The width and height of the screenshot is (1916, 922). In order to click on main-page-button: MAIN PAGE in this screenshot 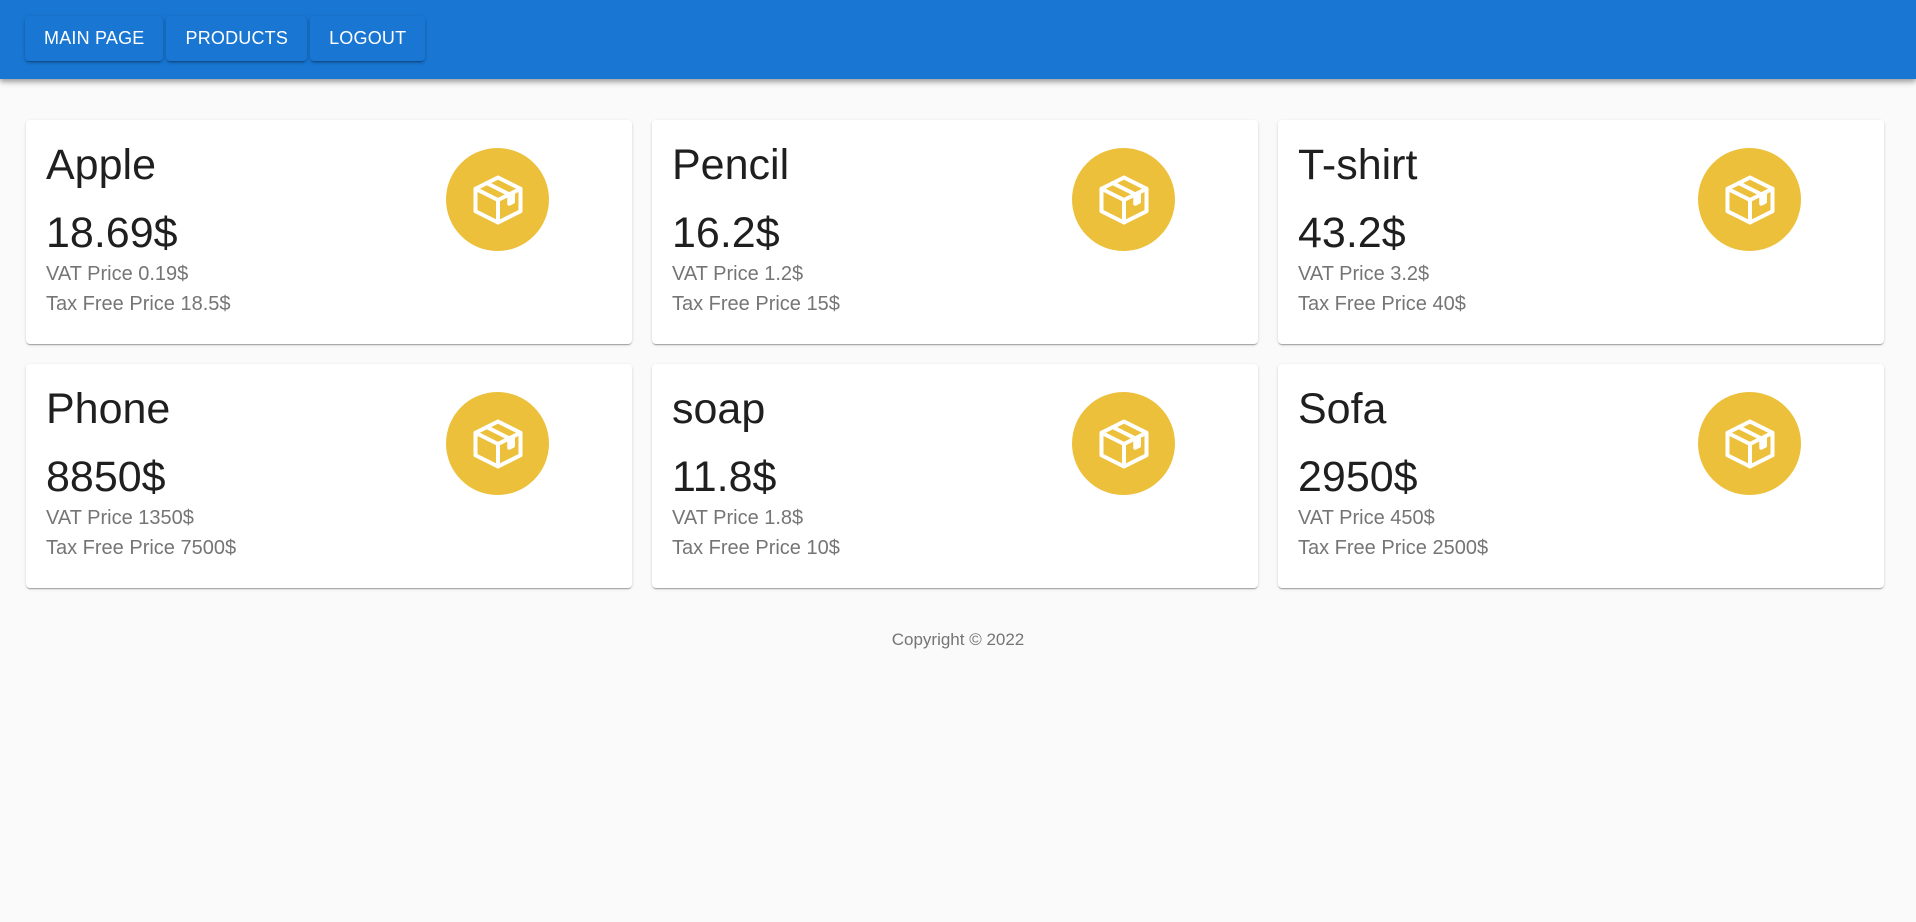, I will do `click(94, 38)`.